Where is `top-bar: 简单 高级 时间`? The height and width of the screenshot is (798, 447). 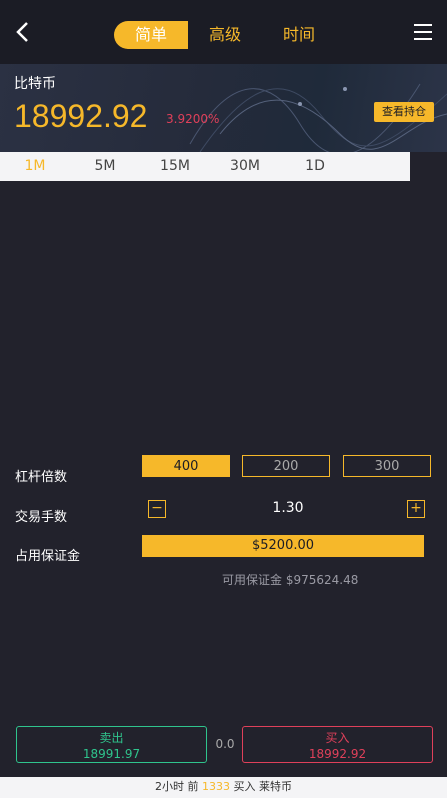 top-bar: 简单 高级 时间 is located at coordinates (223, 32).